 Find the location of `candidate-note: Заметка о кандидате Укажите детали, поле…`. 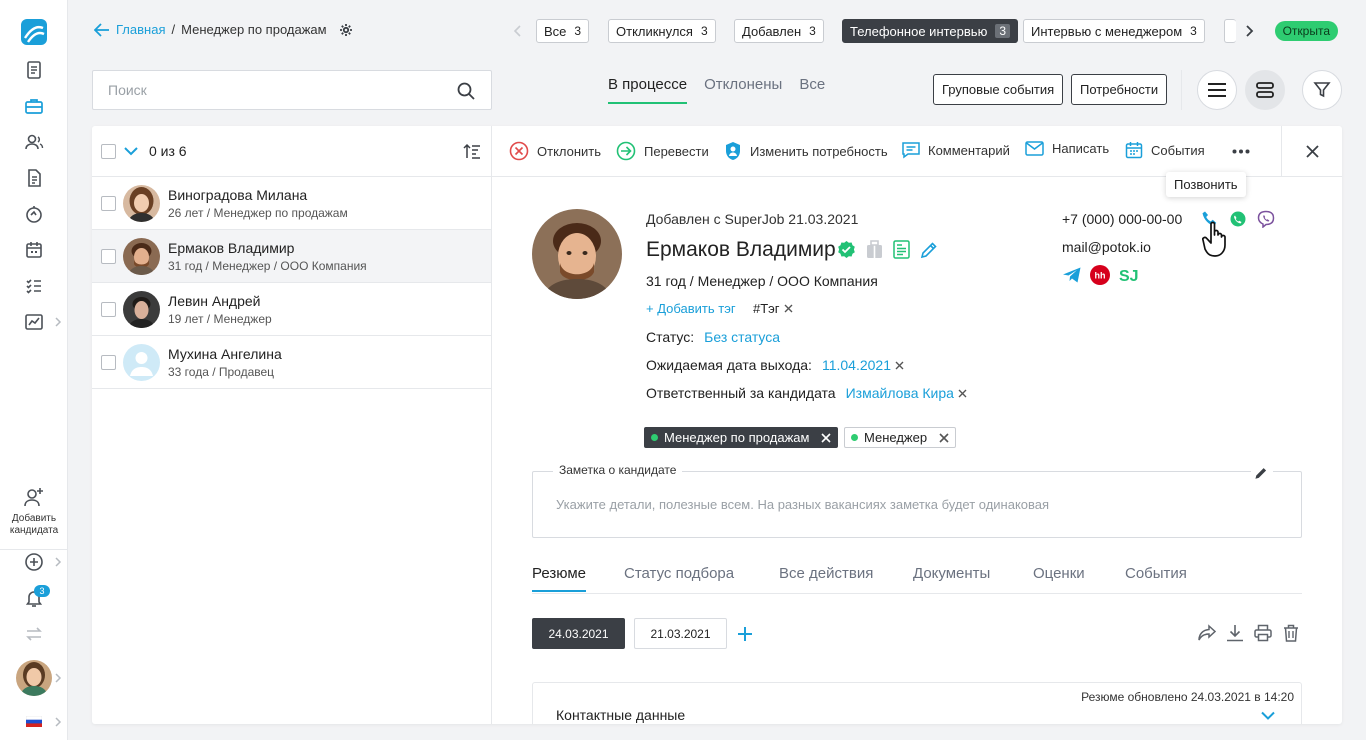

candidate-note: Заметка о кандидате Укажите детали, поле… is located at coordinates (917, 500).